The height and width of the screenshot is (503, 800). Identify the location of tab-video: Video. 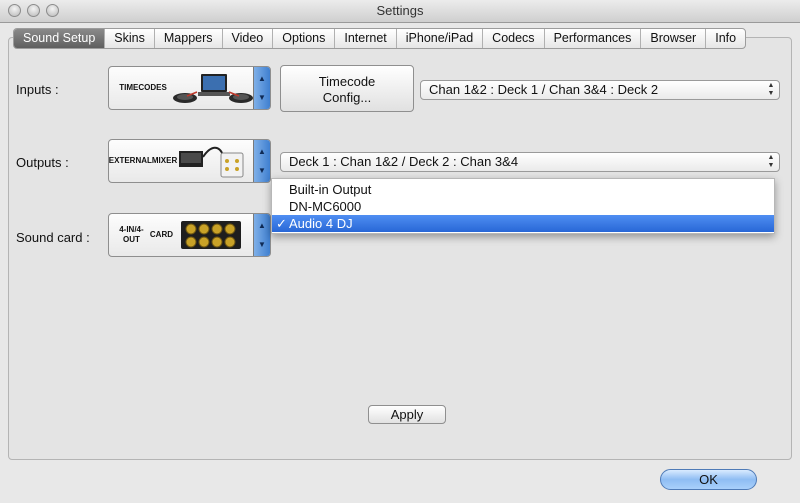
(248, 38).